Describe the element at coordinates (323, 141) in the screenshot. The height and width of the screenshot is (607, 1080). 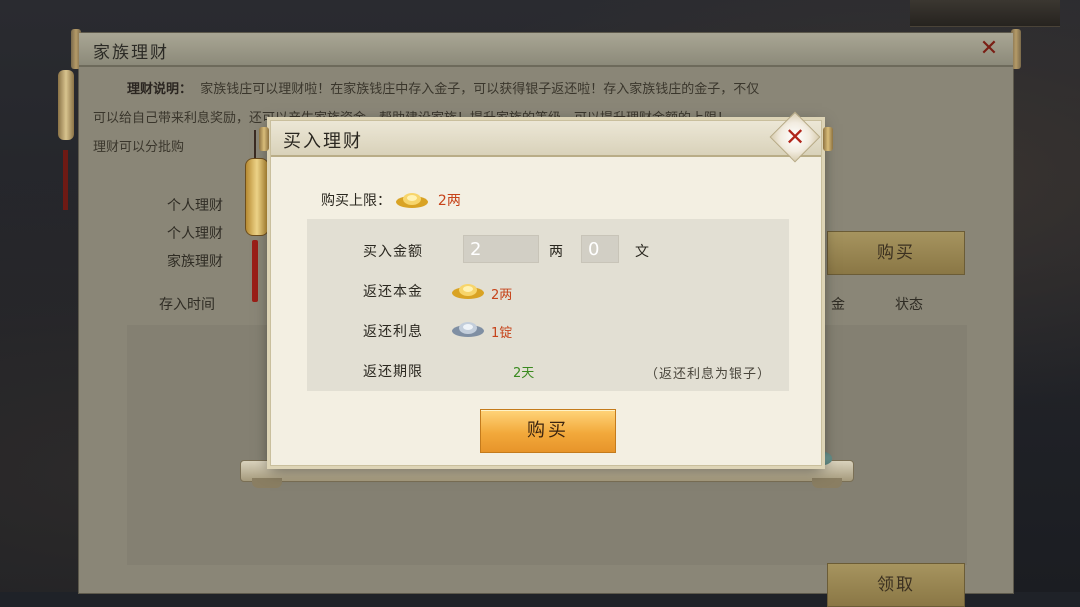
I see `dialog-title: 买入理财` at that location.